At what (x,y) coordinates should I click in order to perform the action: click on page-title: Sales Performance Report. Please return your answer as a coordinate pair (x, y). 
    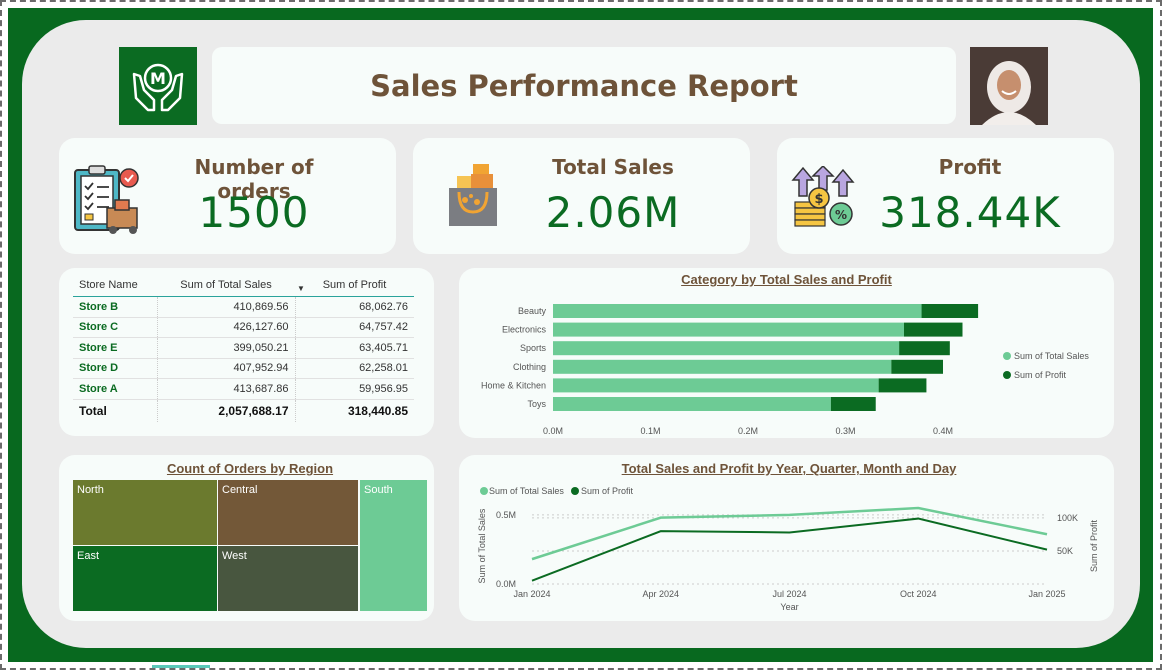
    Looking at the image, I should click on (584, 85).